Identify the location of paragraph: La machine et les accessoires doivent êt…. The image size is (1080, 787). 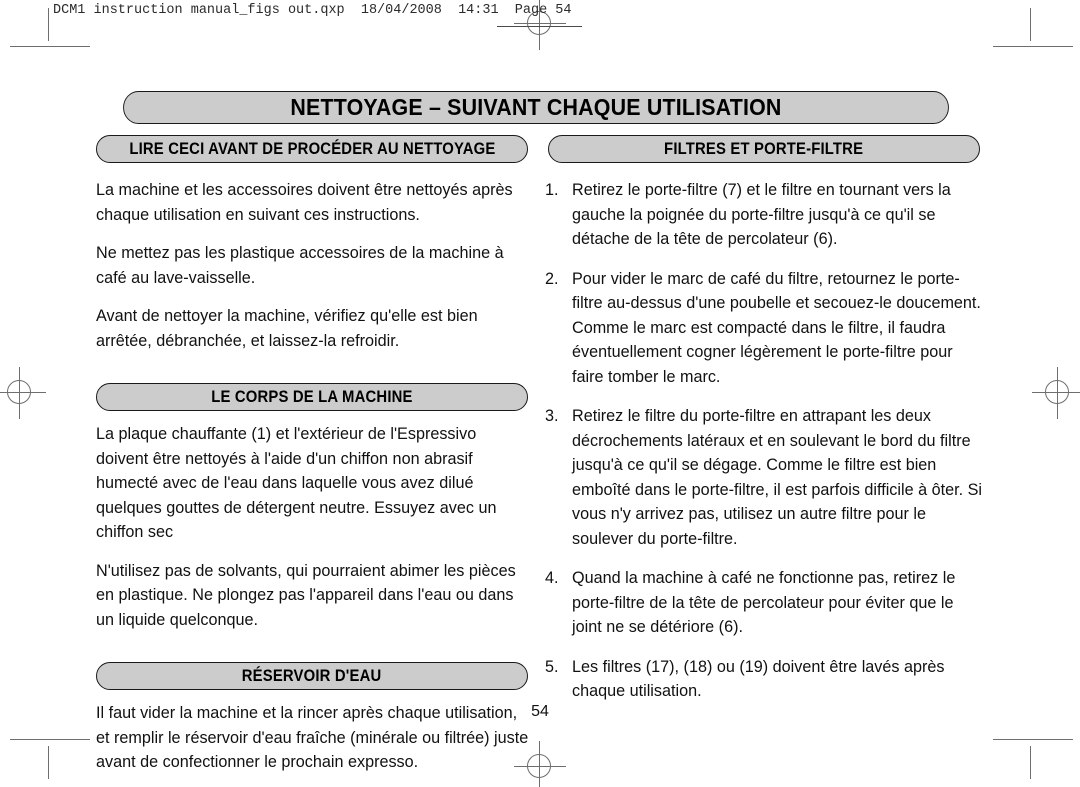
(304, 202).